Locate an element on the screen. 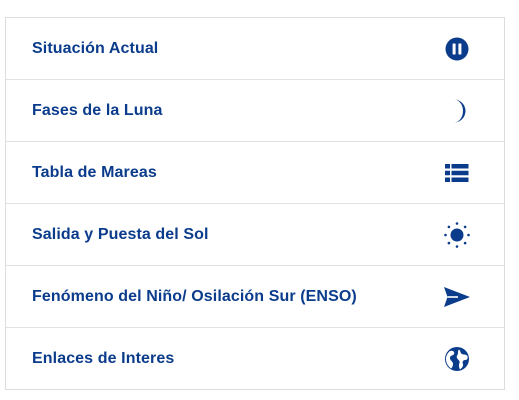 Image resolution: width=519 pixels, height=400 pixels. menu-item-situacion-actual: Situación Actual is located at coordinates (255, 49).